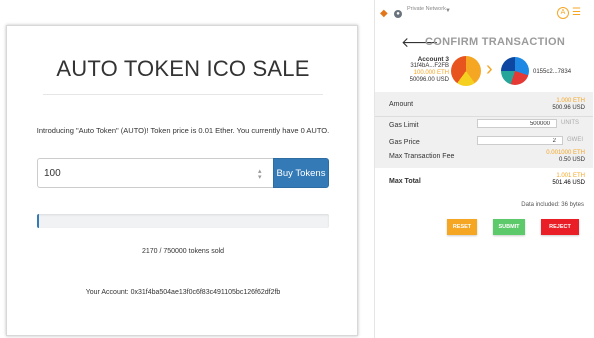 The image size is (594, 338). I want to click on gas-limit-row: Gas Limit UNITS, so click(487, 126).